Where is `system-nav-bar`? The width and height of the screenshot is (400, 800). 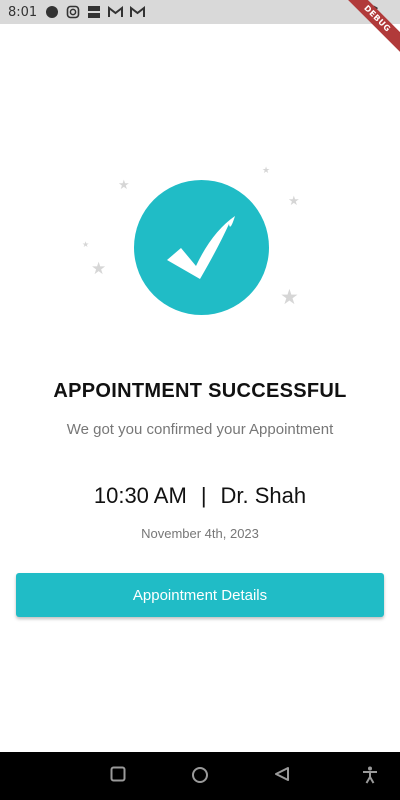
system-nav-bar is located at coordinates (200, 776).